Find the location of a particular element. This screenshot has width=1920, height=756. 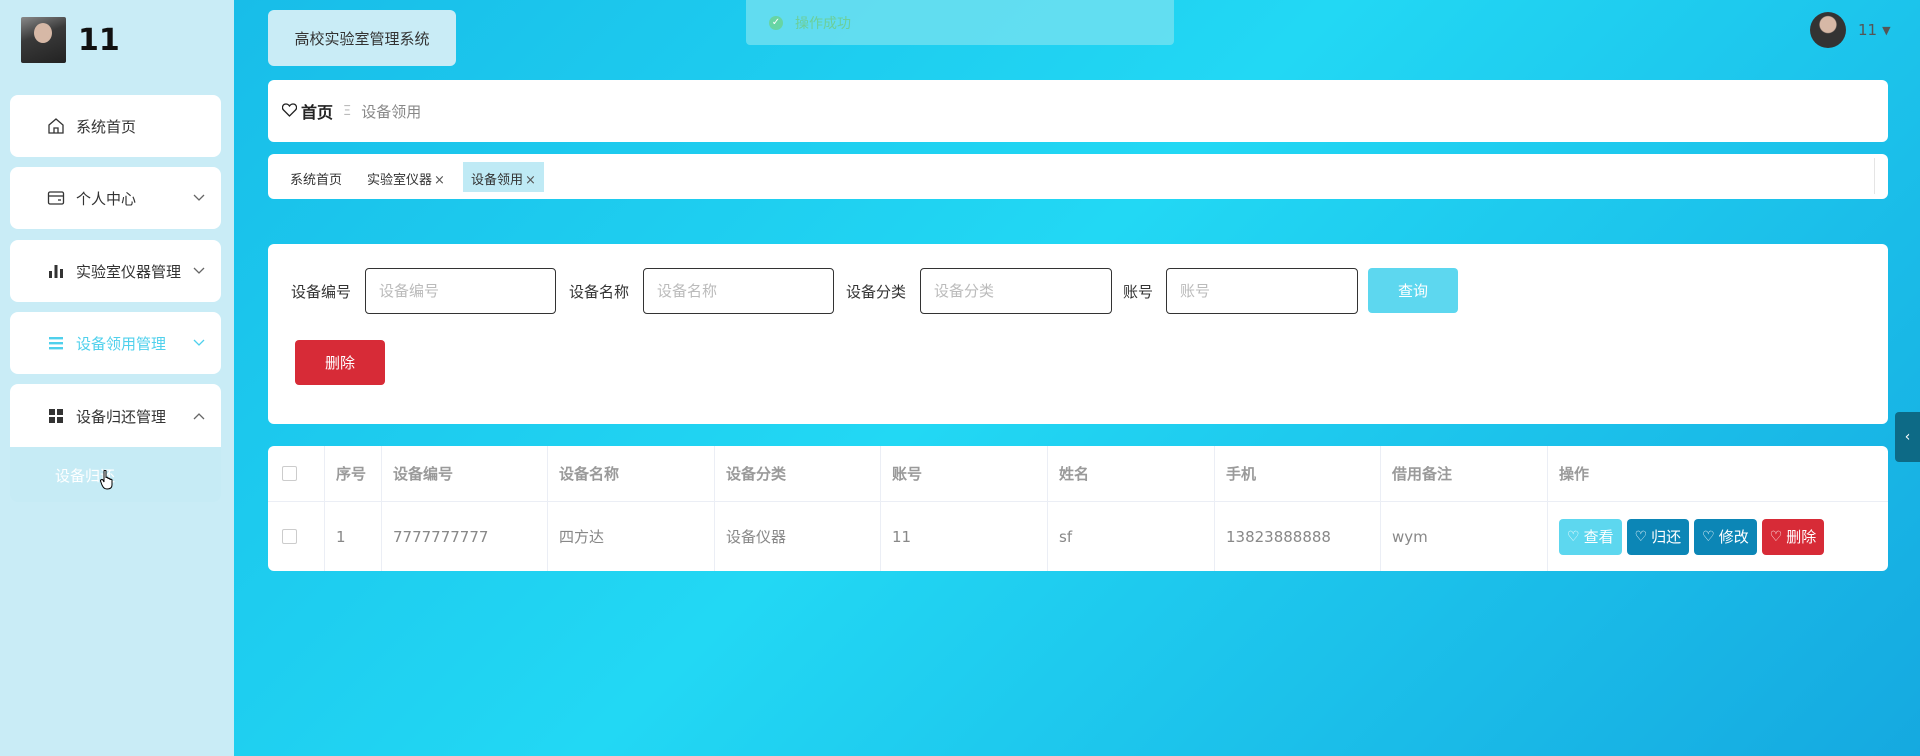

cell-equipment-no: 7777777777 is located at coordinates (465, 536).